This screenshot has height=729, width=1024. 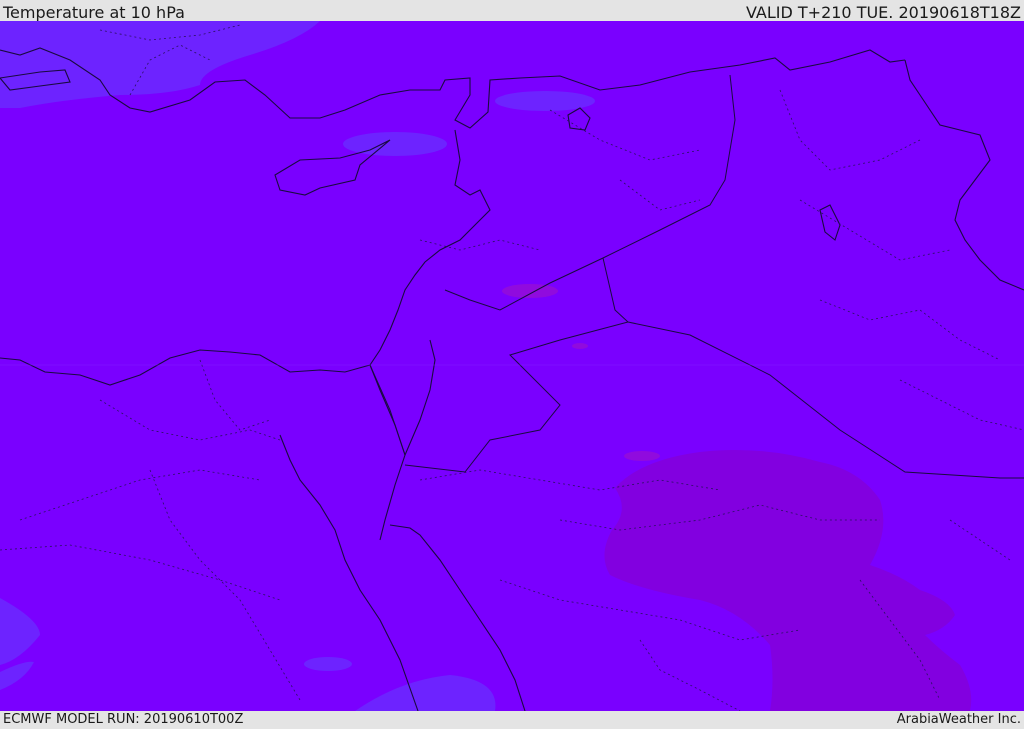 I want to click on warm-spot-iraq, so click(x=642, y=456).